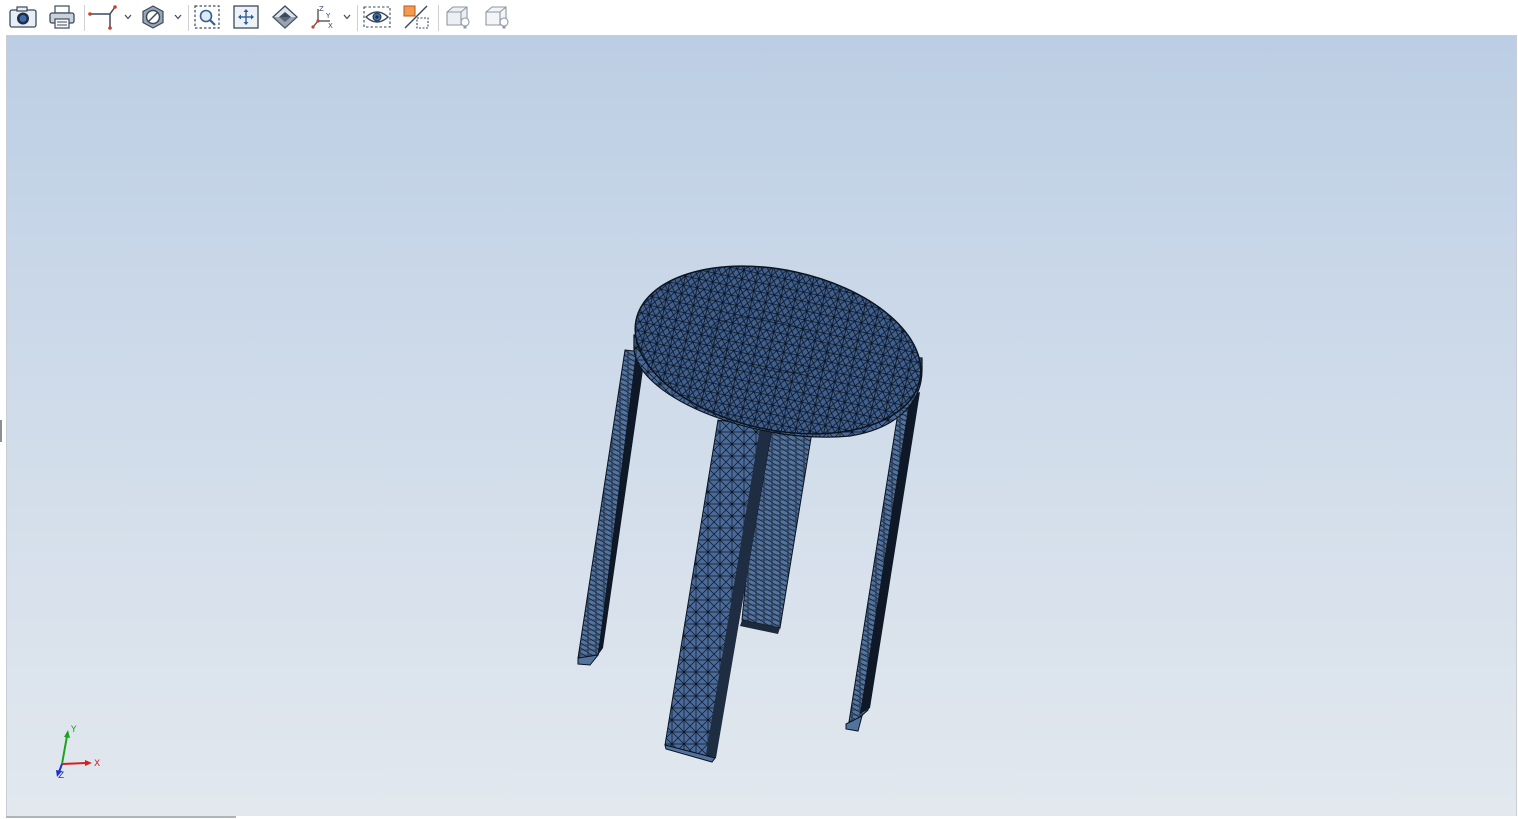 The width and height of the screenshot is (1518, 819). I want to click on x-axis-line, so click(74, 763).